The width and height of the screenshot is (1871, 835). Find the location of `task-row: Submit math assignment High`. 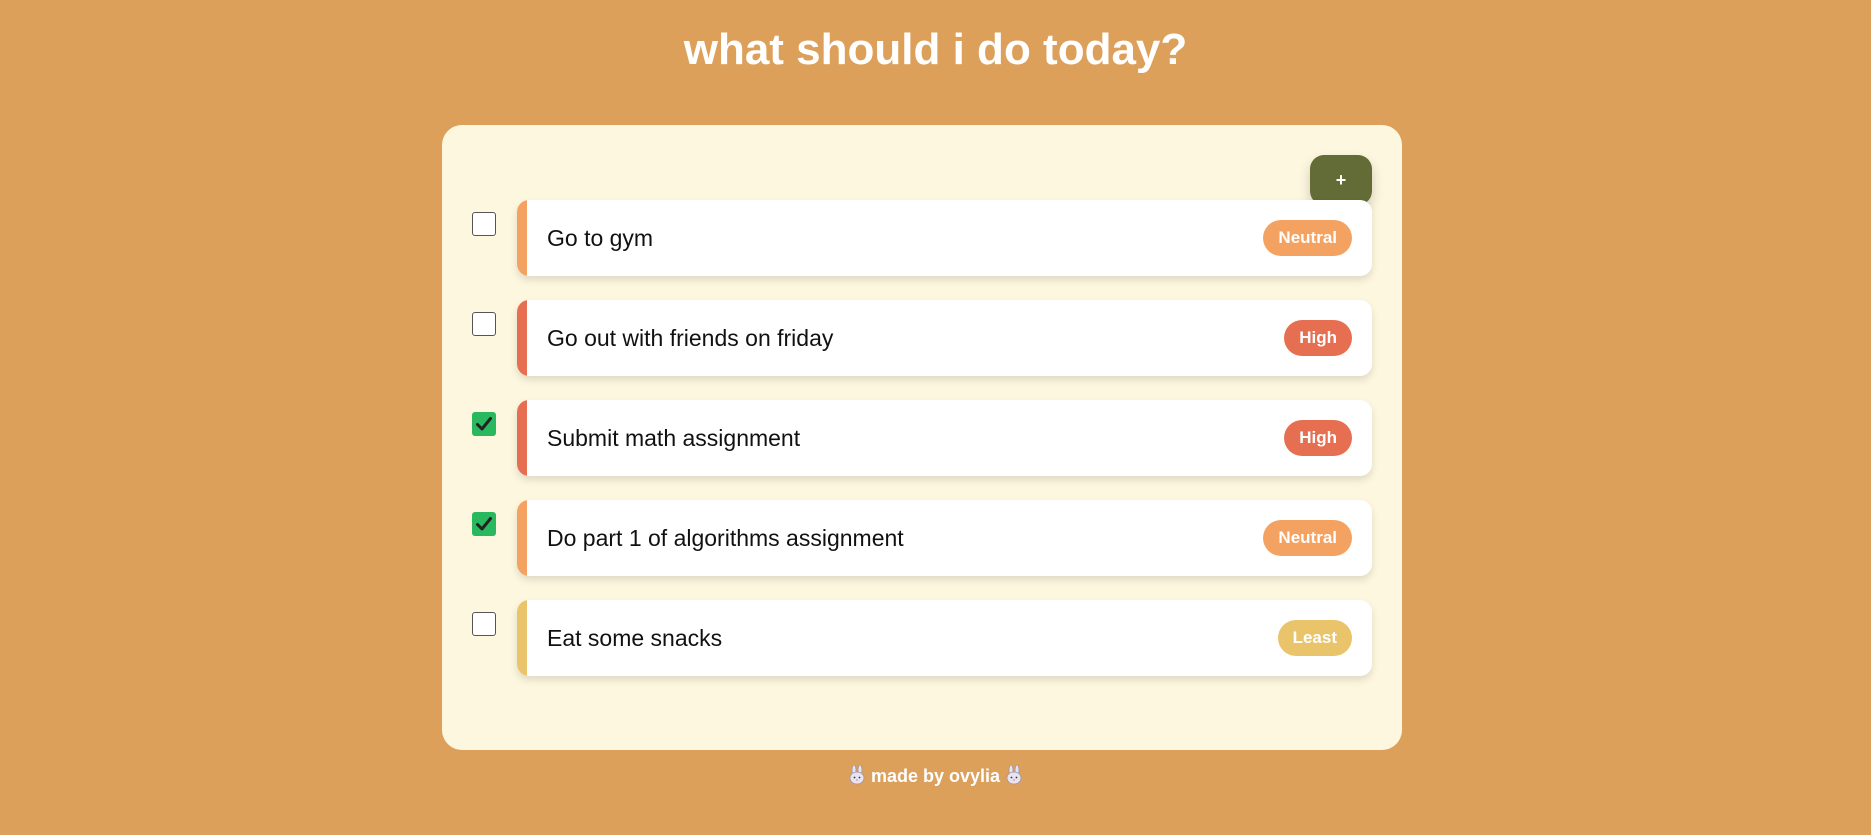

task-row: Submit math assignment High is located at coordinates (922, 438).